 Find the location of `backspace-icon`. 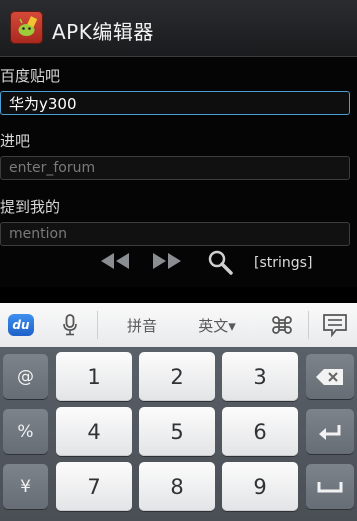

backspace-icon is located at coordinates (329, 376).